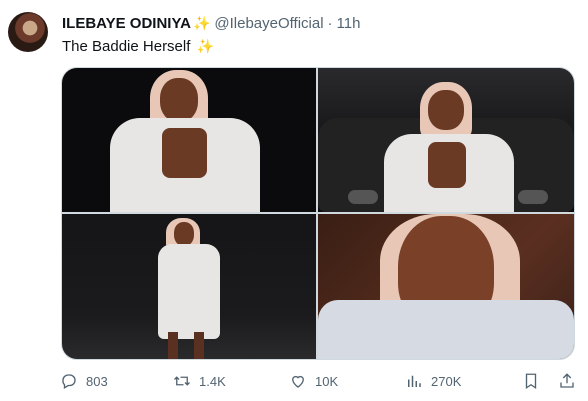 The height and width of the screenshot is (401, 588). I want to click on views-count: 270K, so click(446, 381).